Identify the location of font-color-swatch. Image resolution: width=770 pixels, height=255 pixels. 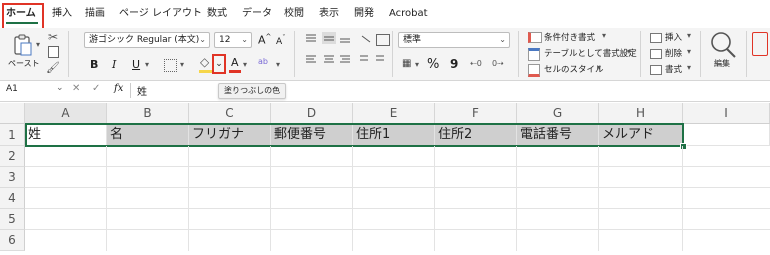
(235, 71).